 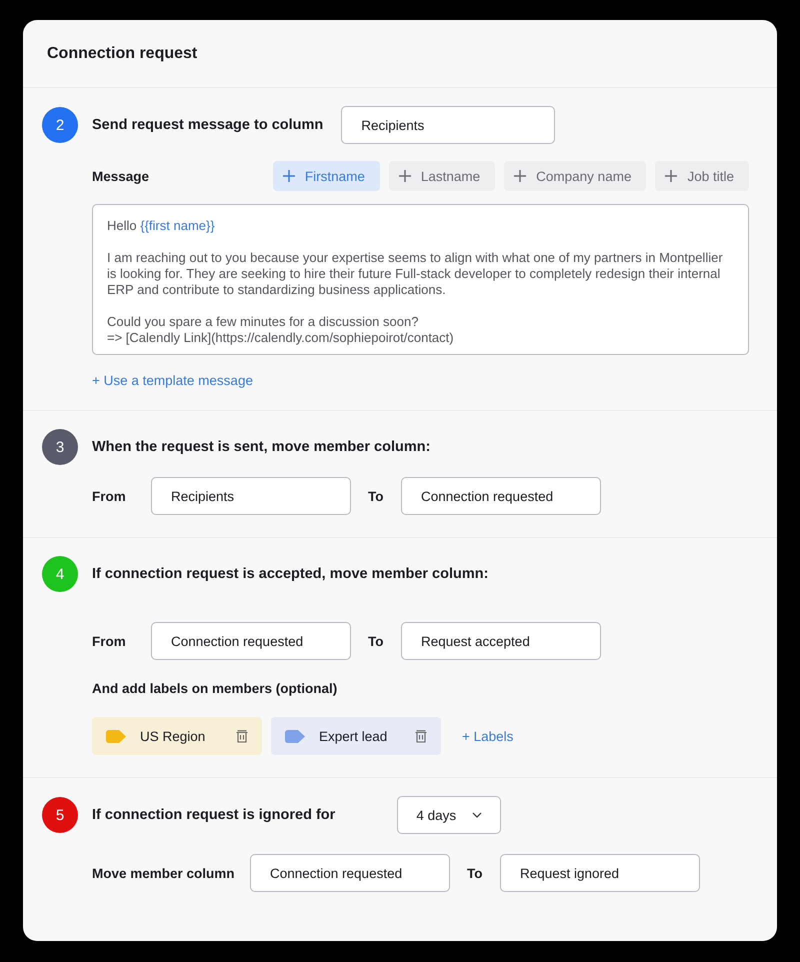 I want to click on chevron-down-icon, so click(x=477, y=815).